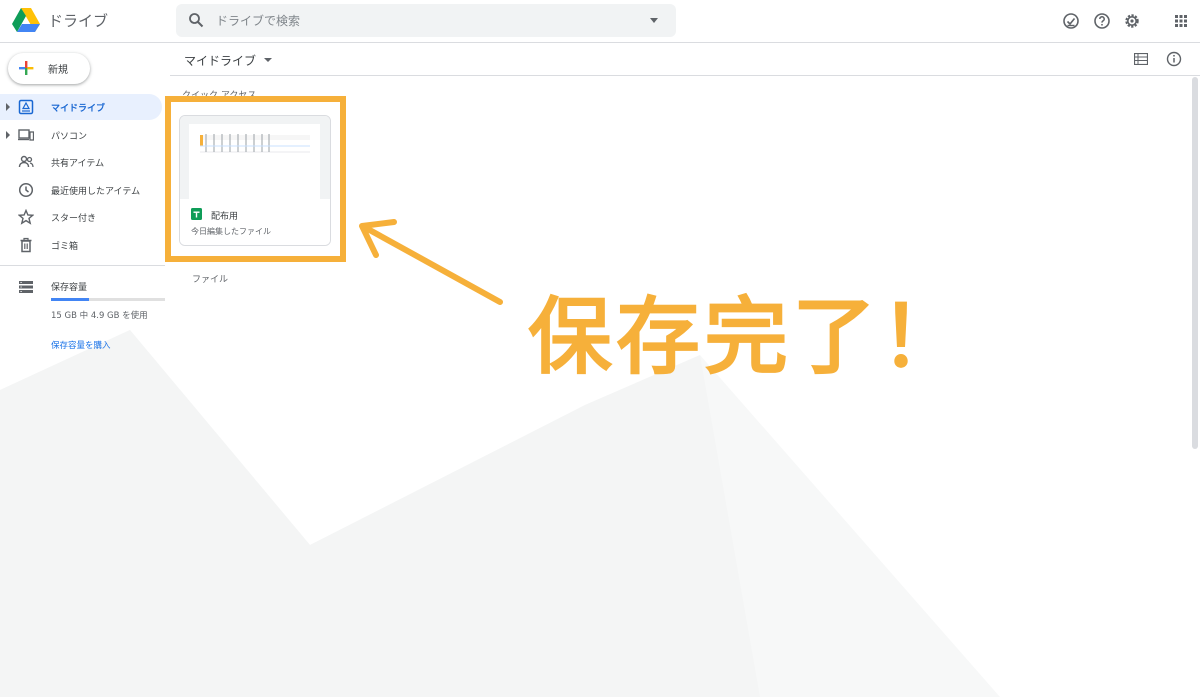  What do you see at coordinates (268, 60) in the screenshot?
I see `breadcrumb-dropdown-icon` at bounding box center [268, 60].